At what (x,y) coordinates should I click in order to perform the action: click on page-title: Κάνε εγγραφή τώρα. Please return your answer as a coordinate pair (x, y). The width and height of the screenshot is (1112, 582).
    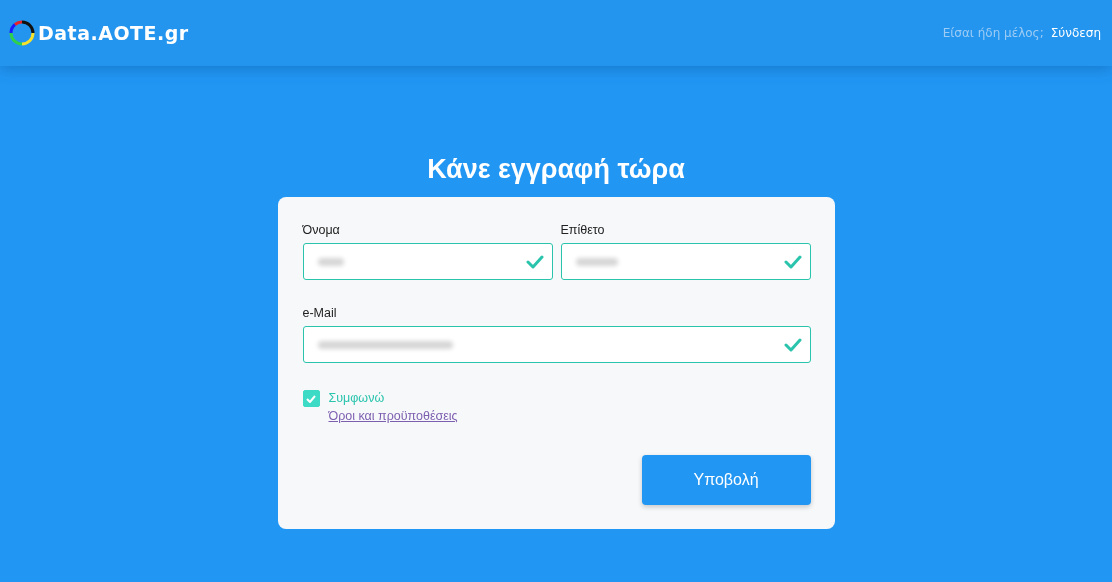
    Looking at the image, I should click on (556, 169).